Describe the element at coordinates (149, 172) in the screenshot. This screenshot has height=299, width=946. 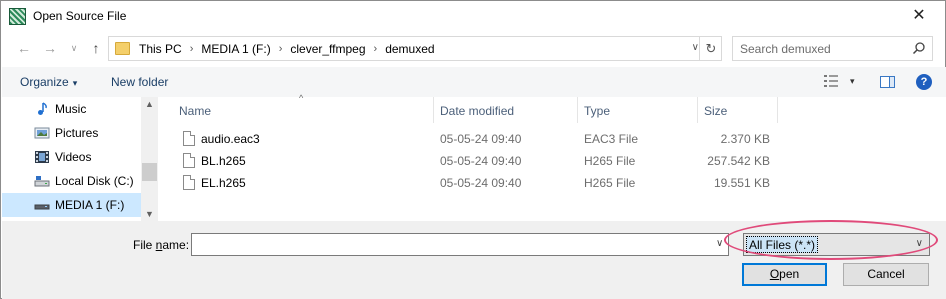
I see `scrollbar-thumb` at that location.